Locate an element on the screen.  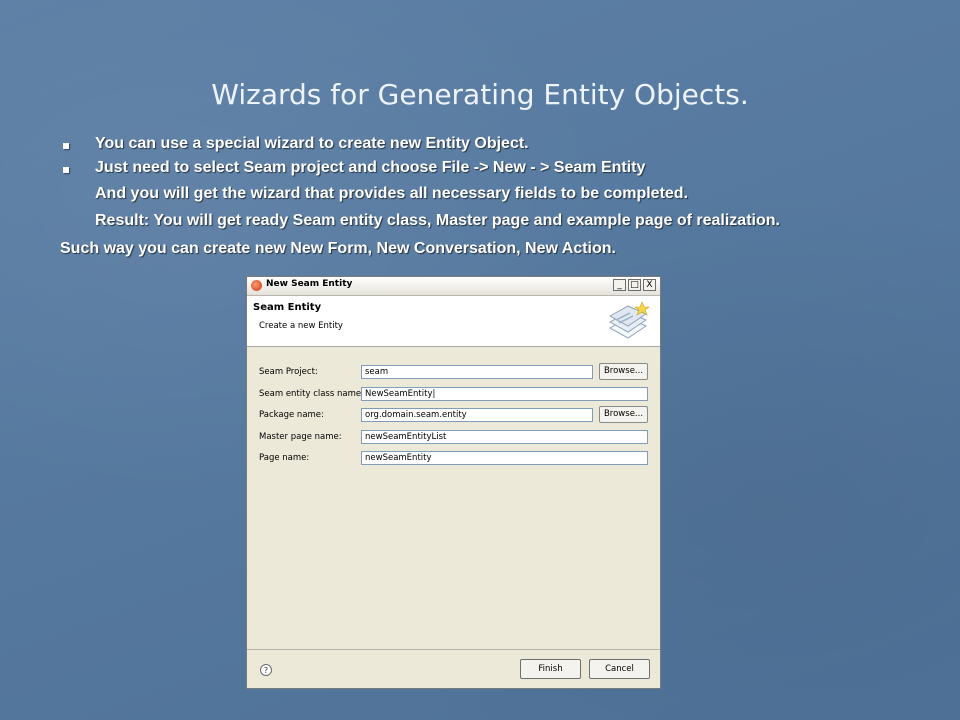
app-icon is located at coordinates (256, 285).